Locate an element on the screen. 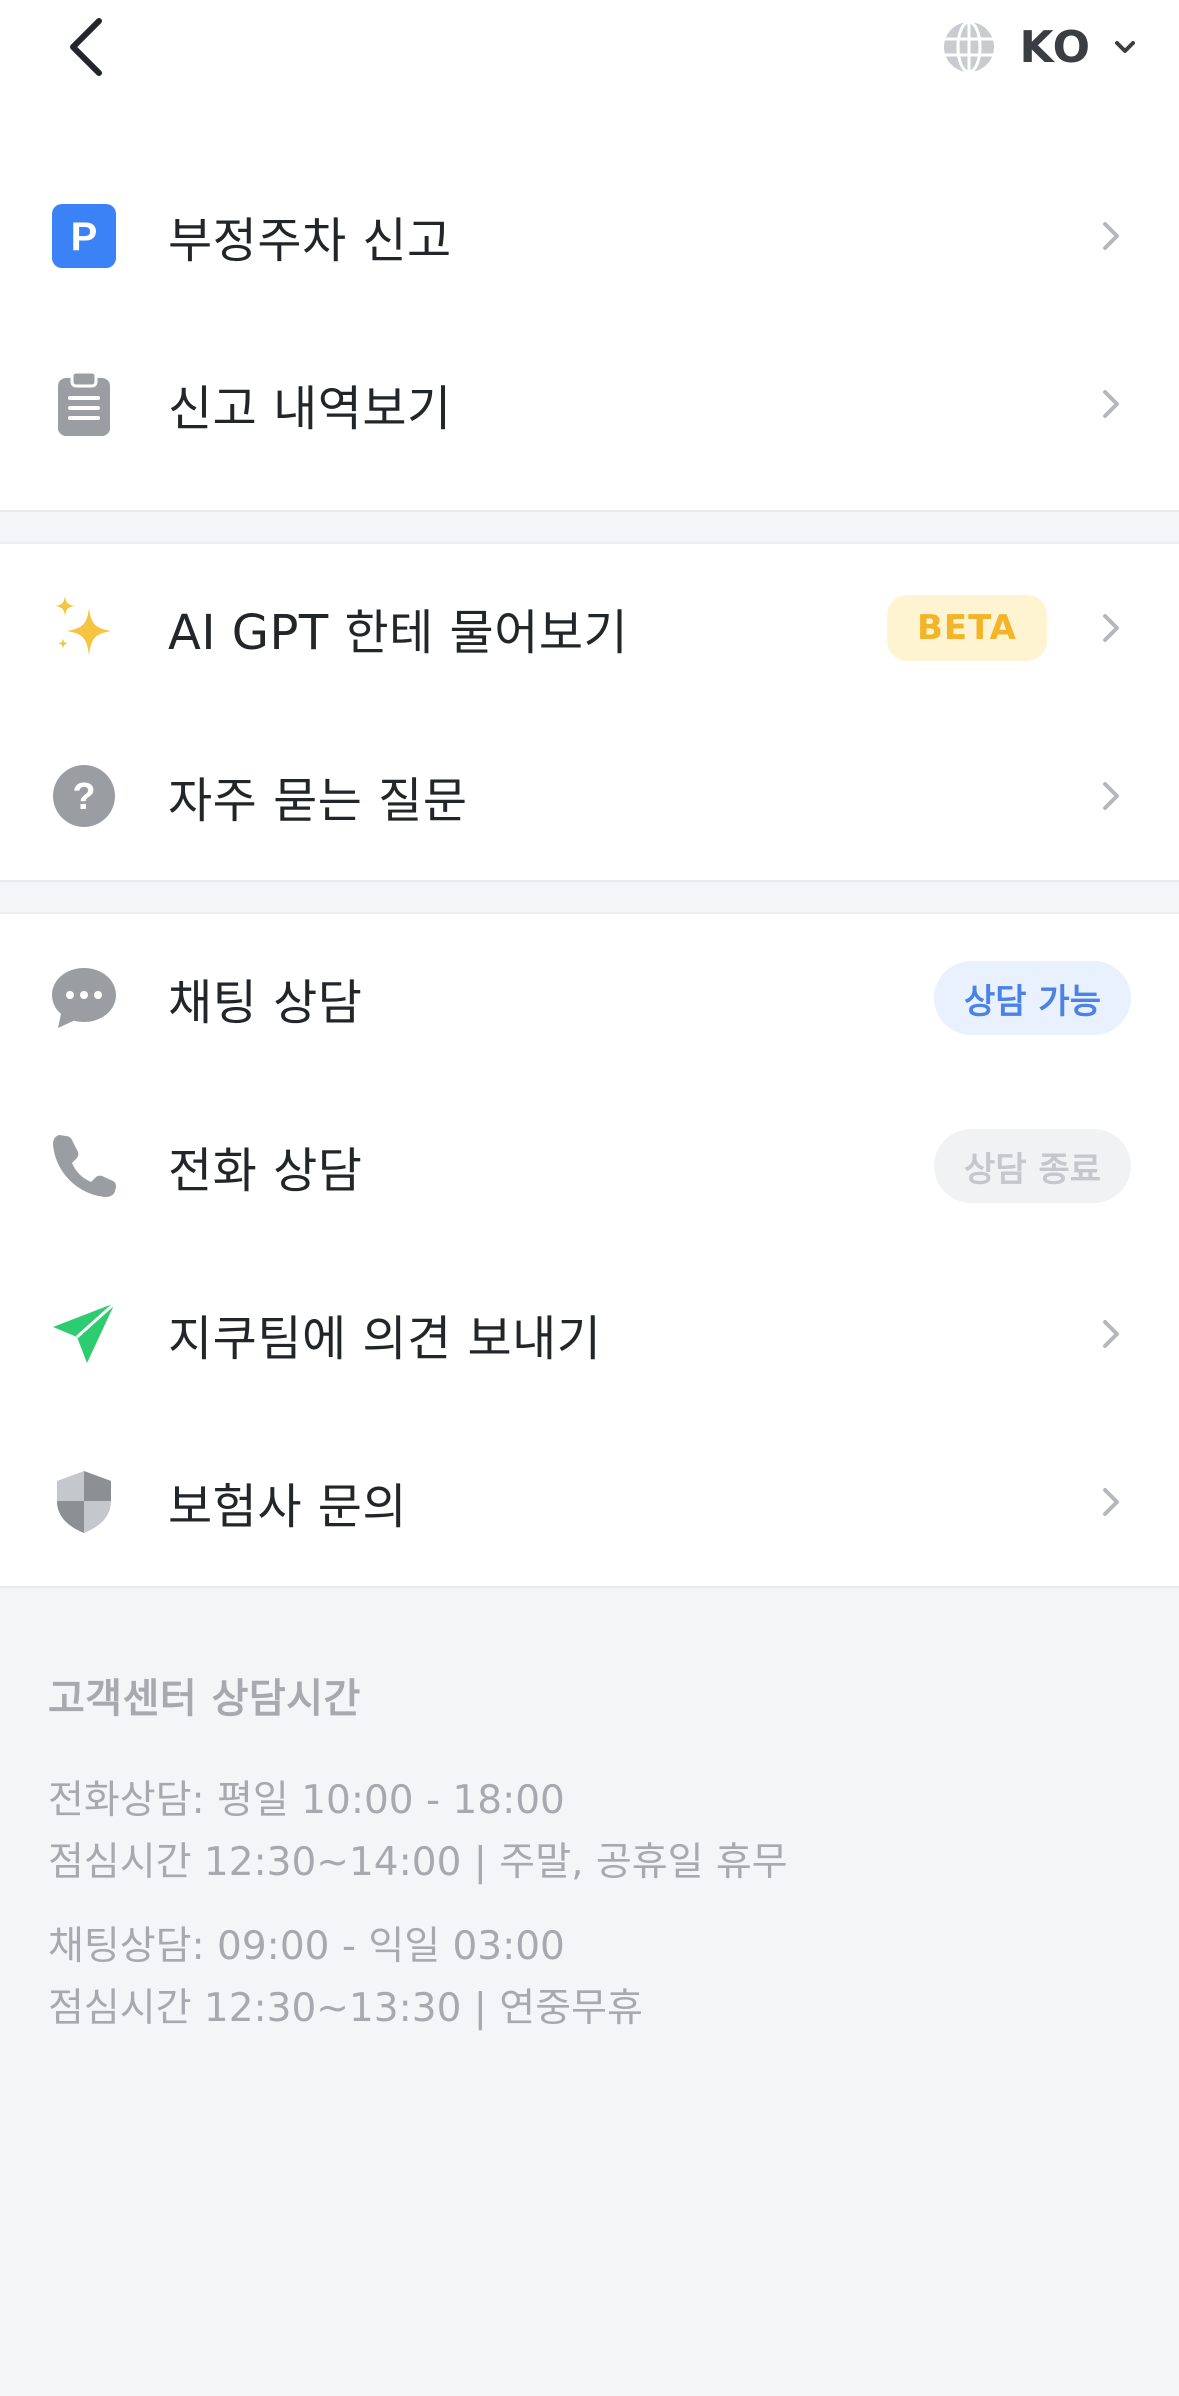  language-selector: KO is located at coordinates (1040, 47).